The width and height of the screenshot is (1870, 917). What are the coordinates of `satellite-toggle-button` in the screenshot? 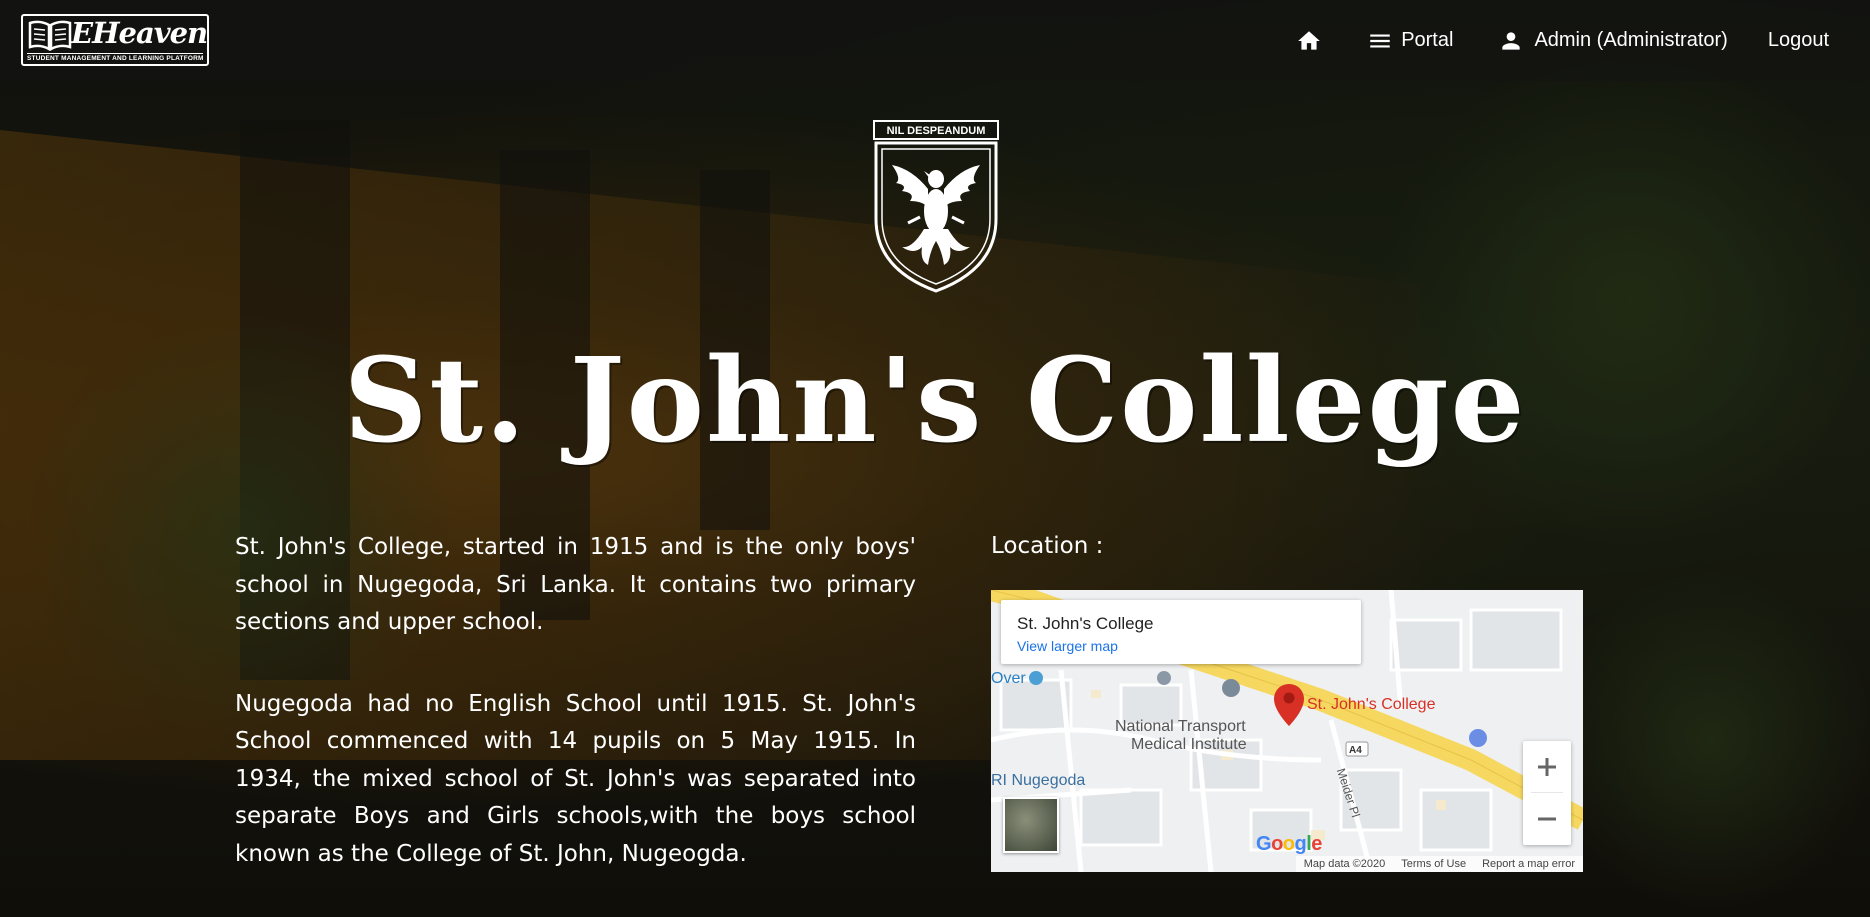 It's located at (1031, 825).